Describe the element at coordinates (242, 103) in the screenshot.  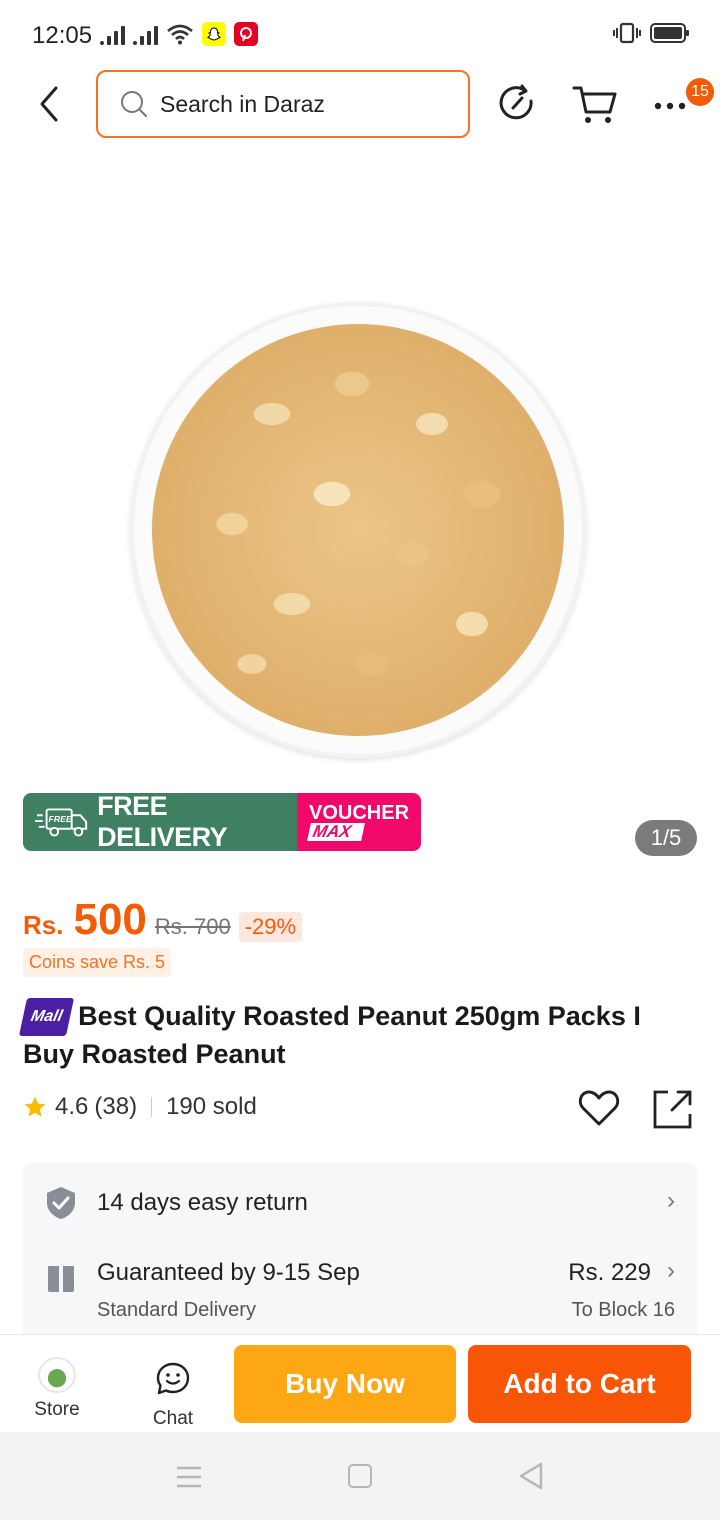
I see `search-placeholder: Search in Daraz` at that location.